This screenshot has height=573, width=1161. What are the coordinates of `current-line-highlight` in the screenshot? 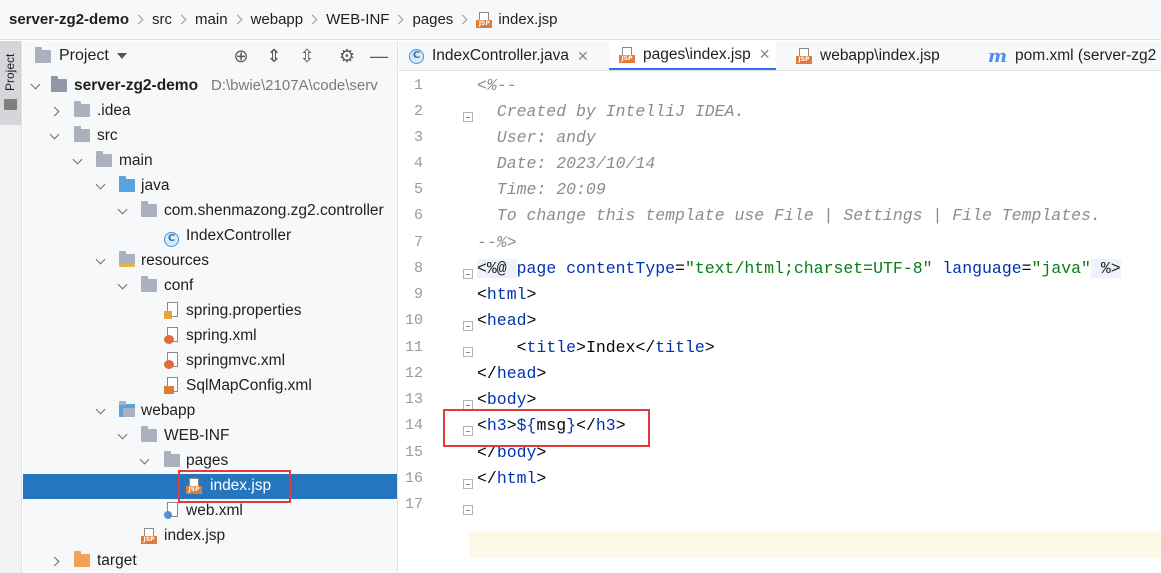 It's located at (780, 545).